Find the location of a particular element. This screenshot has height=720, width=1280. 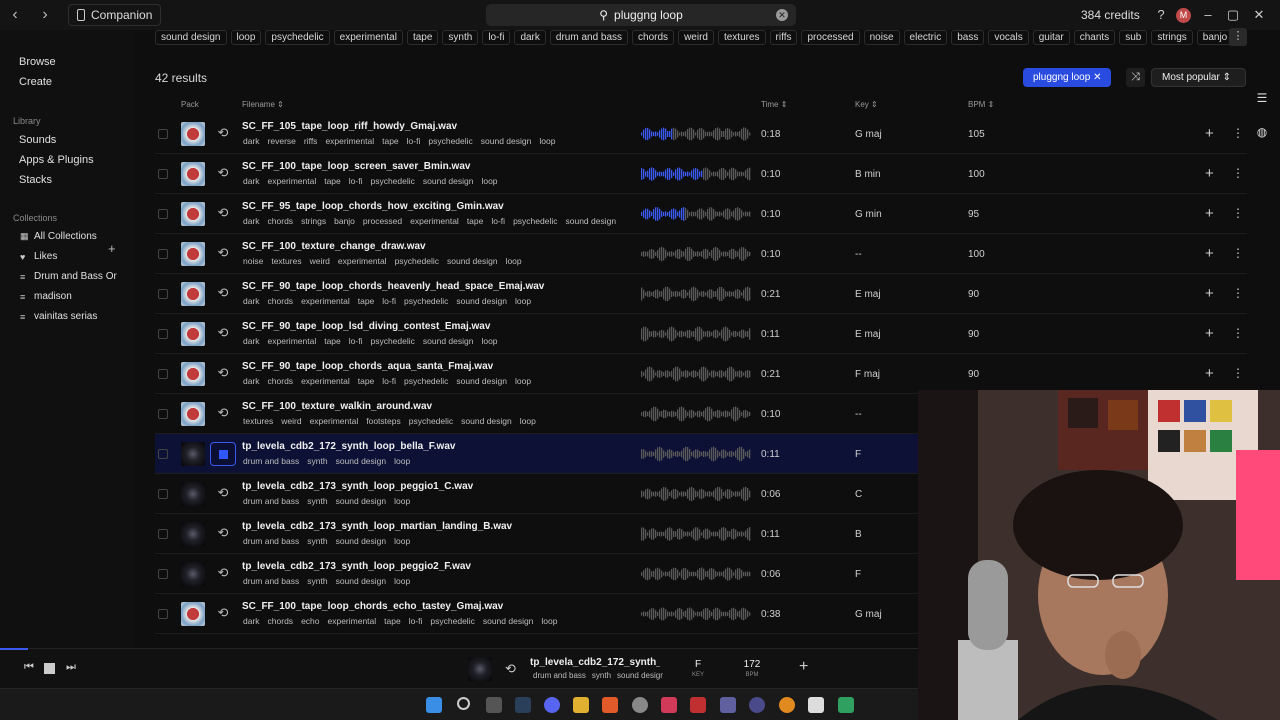

task-view-icon is located at coordinates (494, 705).